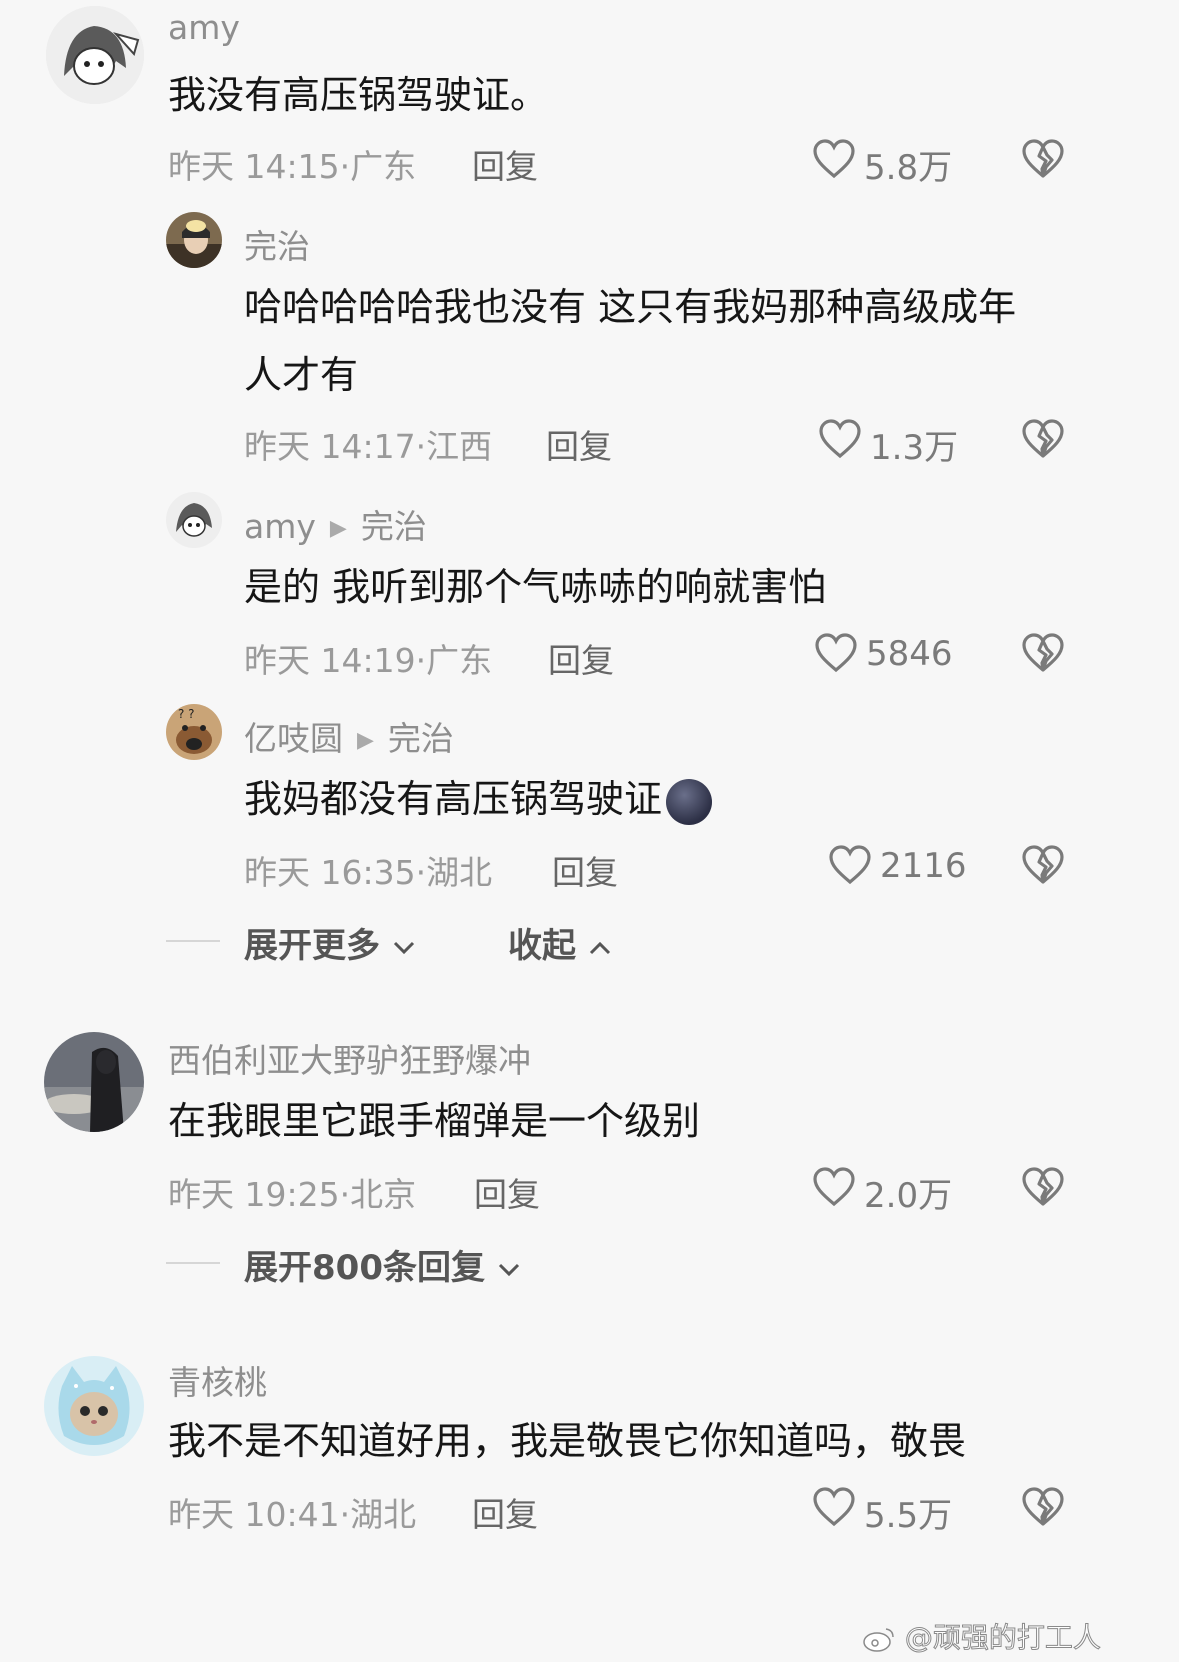  I want to click on comment-meta: 昨天 10:41·湖北, so click(292, 1514).